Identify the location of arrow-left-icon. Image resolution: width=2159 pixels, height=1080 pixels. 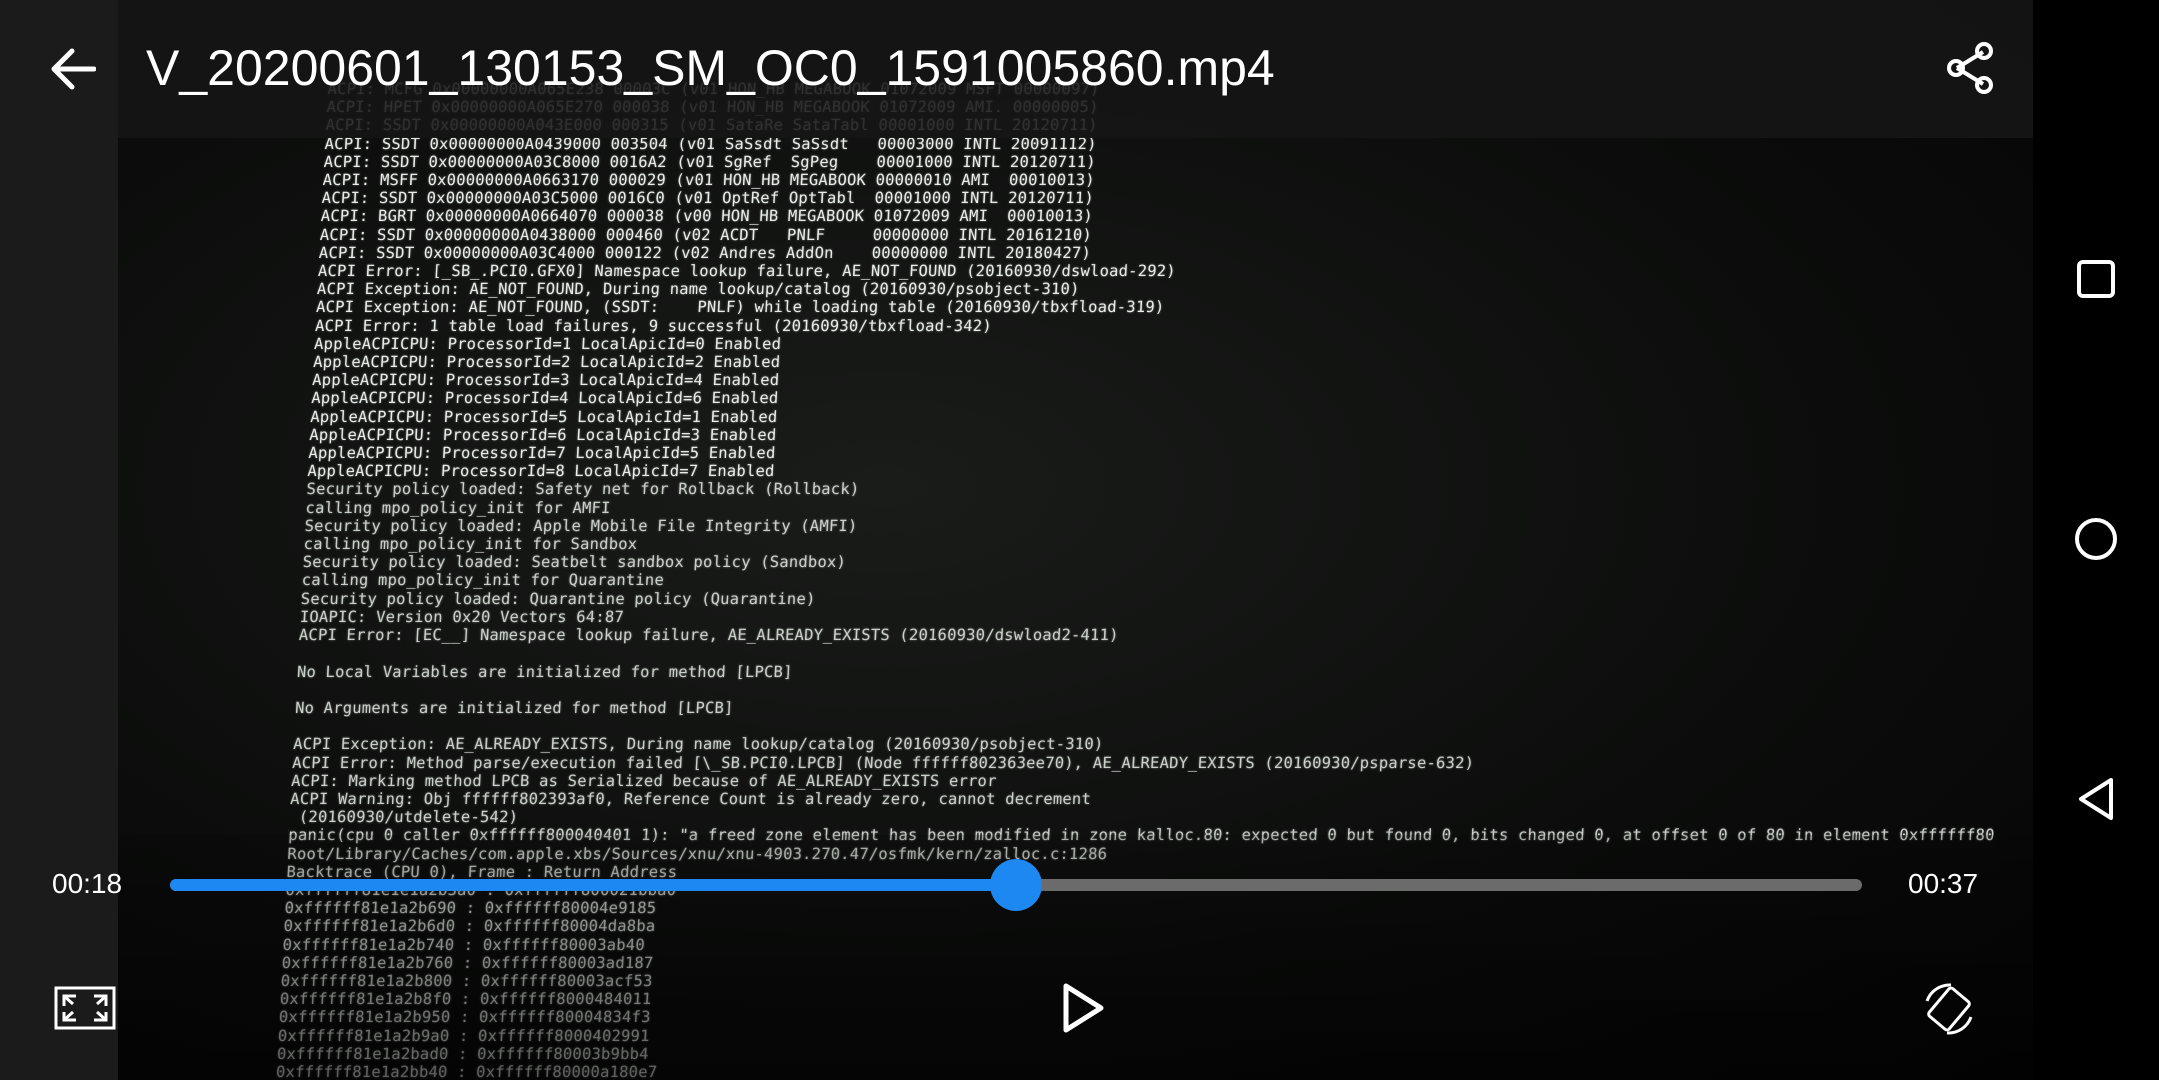
(73, 69).